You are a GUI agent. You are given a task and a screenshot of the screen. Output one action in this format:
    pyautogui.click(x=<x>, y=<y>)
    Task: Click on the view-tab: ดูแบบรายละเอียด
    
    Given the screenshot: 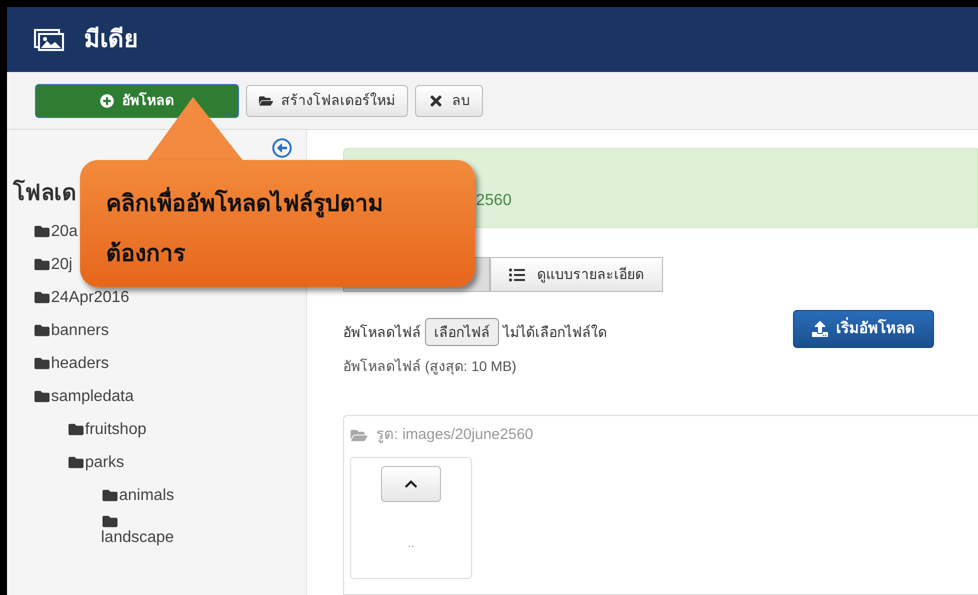 What is the action you would take?
    pyautogui.click(x=576, y=274)
    